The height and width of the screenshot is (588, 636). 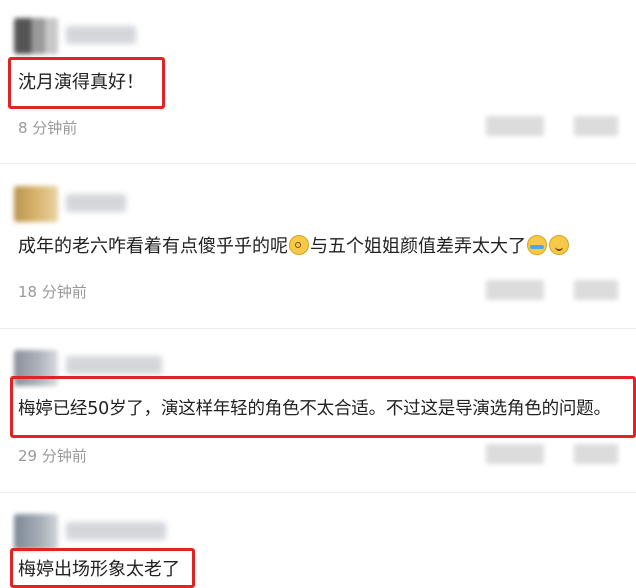 What do you see at coordinates (559, 245) in the screenshot?
I see `smiling-face-icon` at bounding box center [559, 245].